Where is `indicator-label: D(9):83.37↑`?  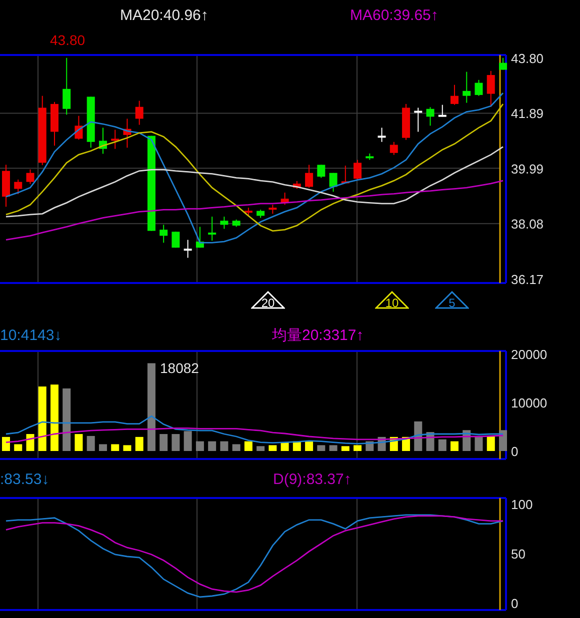 indicator-label: D(9):83.37↑ is located at coordinates (312, 479).